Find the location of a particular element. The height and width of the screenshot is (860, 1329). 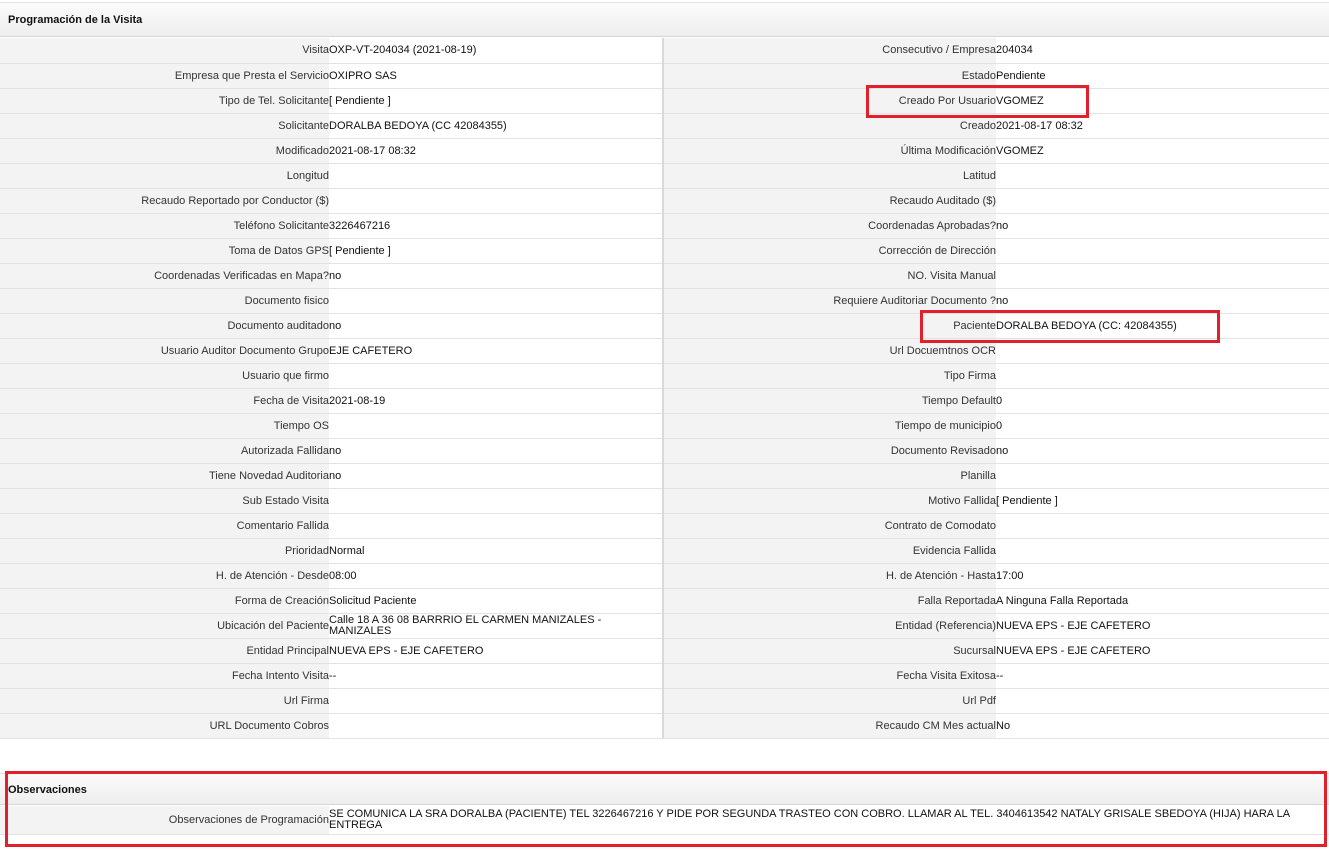

label-tipo-de-tel-solicitante: Tipo de Tel. Solicitante is located at coordinates (164, 101).